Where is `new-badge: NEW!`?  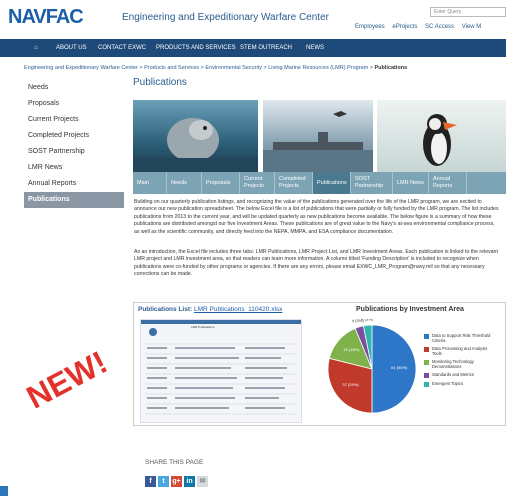
new-badge: NEW! is located at coordinates (67, 380).